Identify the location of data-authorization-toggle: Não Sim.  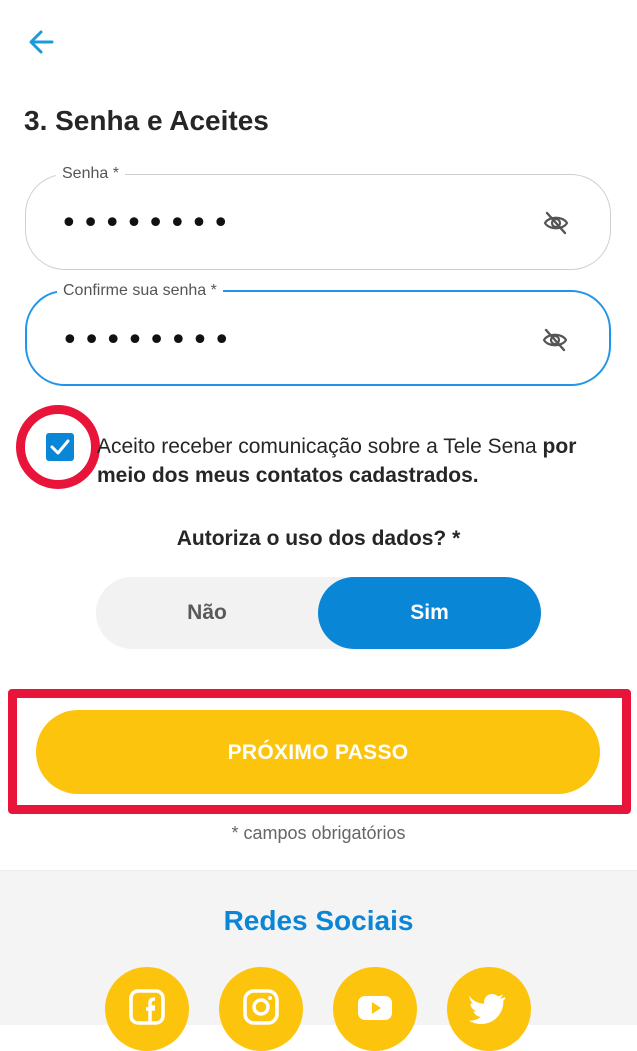
(318, 613).